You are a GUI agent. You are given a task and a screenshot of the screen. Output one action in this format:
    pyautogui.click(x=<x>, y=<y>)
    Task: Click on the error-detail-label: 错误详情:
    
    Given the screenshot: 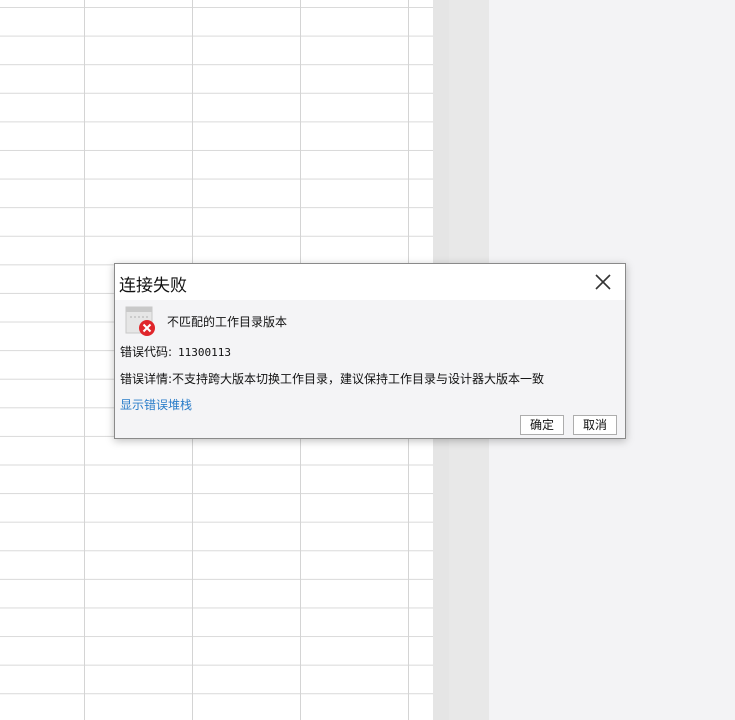 What is the action you would take?
    pyautogui.click(x=146, y=379)
    